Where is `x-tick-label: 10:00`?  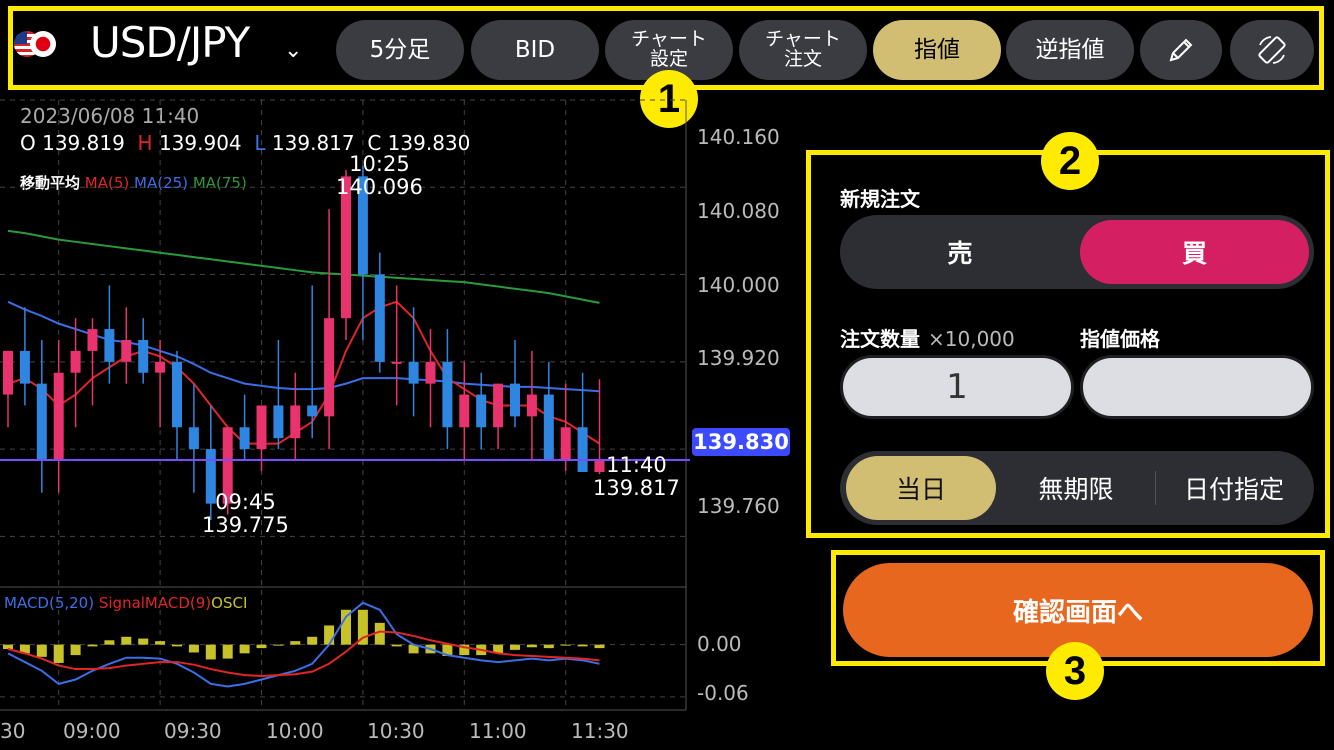
x-tick-label: 10:00 is located at coordinates (295, 731).